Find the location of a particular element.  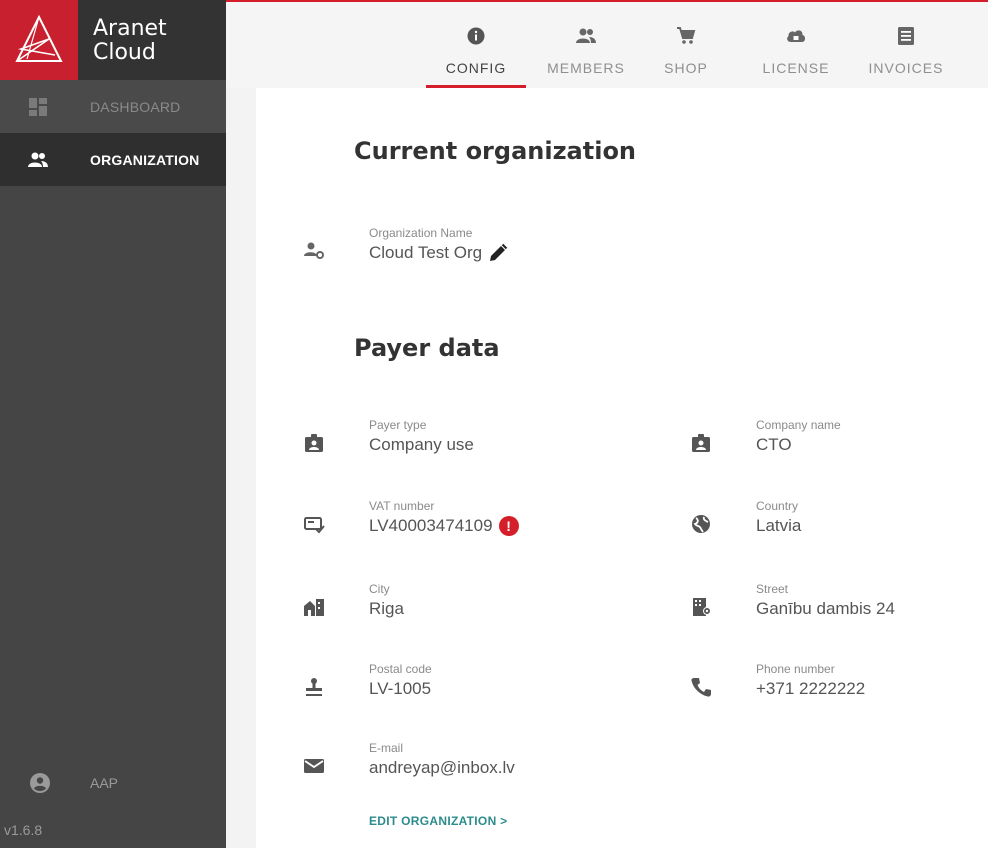

city-icon is located at coordinates (314, 607).